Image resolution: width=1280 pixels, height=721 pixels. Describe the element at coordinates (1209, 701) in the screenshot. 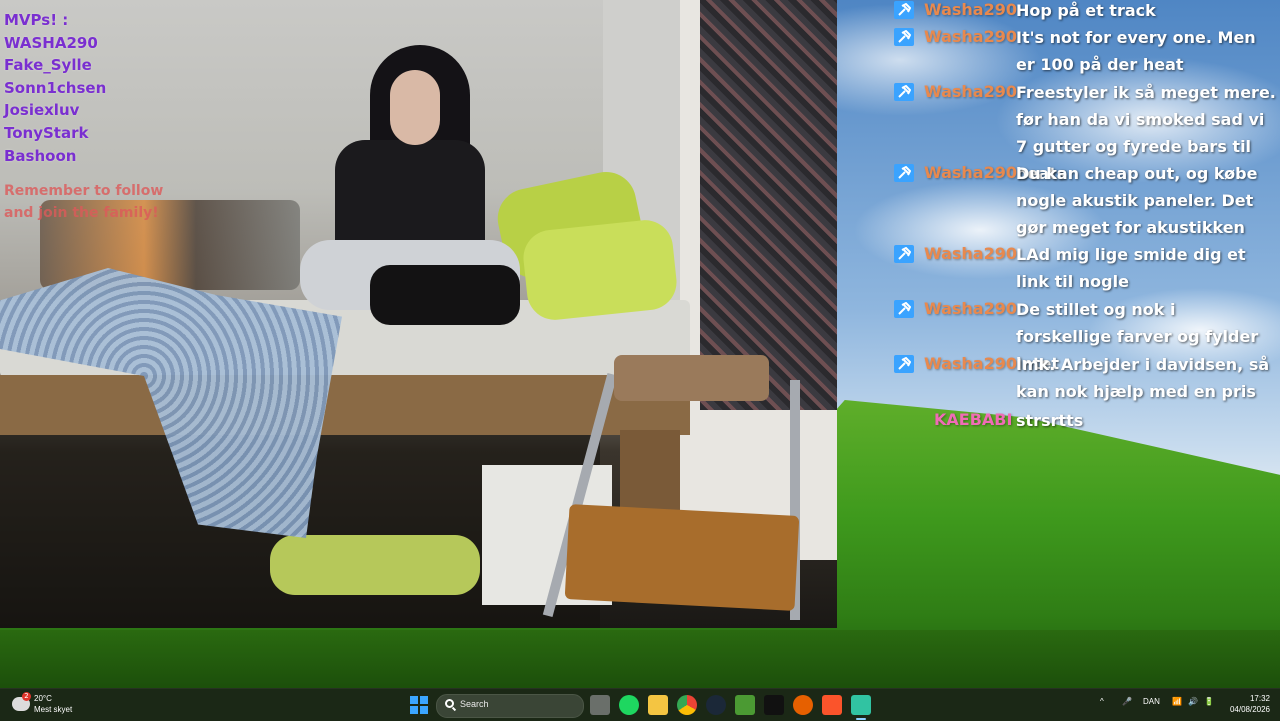

I see `battery-icon: 🔋` at that location.